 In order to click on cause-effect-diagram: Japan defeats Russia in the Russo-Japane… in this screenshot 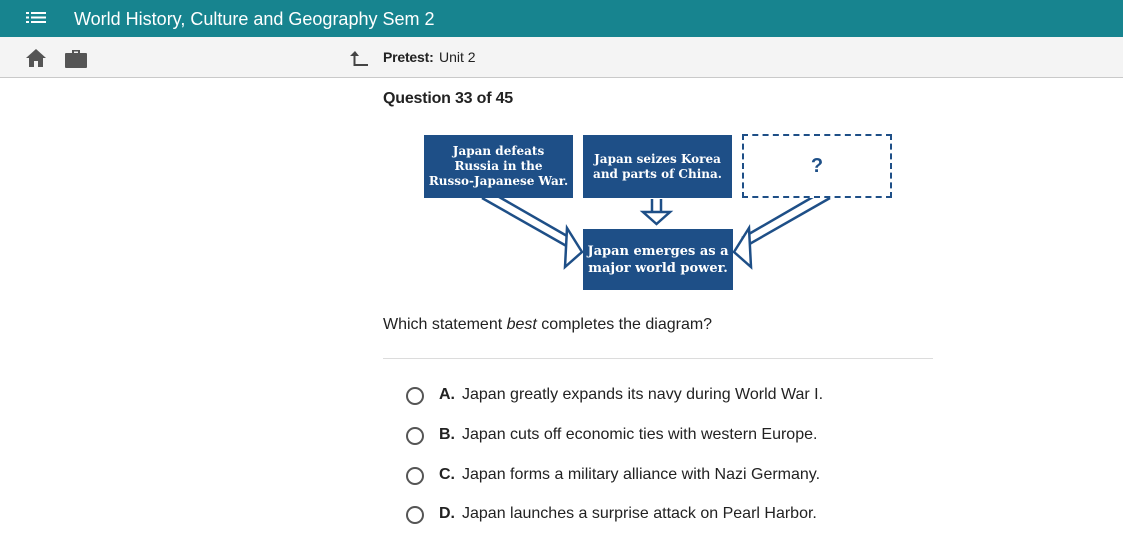, I will do `click(660, 213)`.